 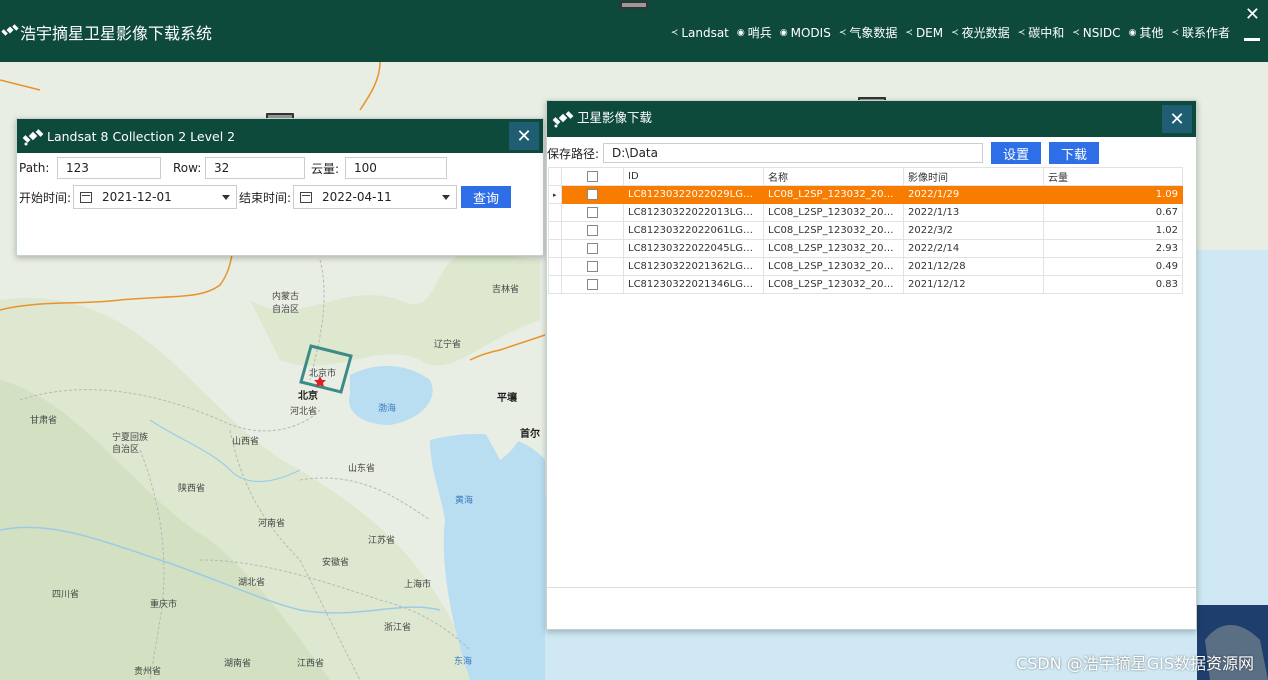 What do you see at coordinates (448, 345) in the screenshot?
I see `map-label: 辽宁省` at bounding box center [448, 345].